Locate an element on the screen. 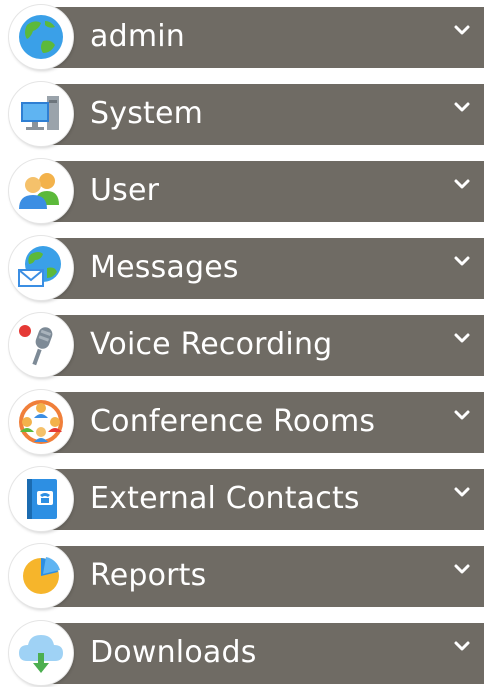  menu-item-system: System is located at coordinates (242, 114).